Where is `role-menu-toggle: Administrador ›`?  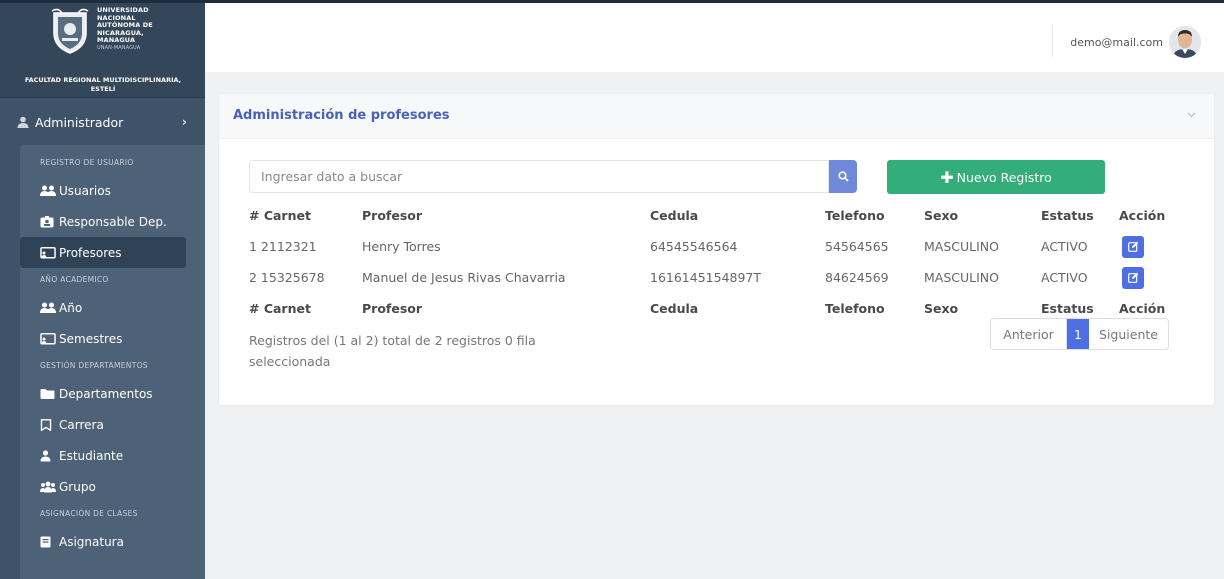 role-menu-toggle: Administrador › is located at coordinates (102, 122).